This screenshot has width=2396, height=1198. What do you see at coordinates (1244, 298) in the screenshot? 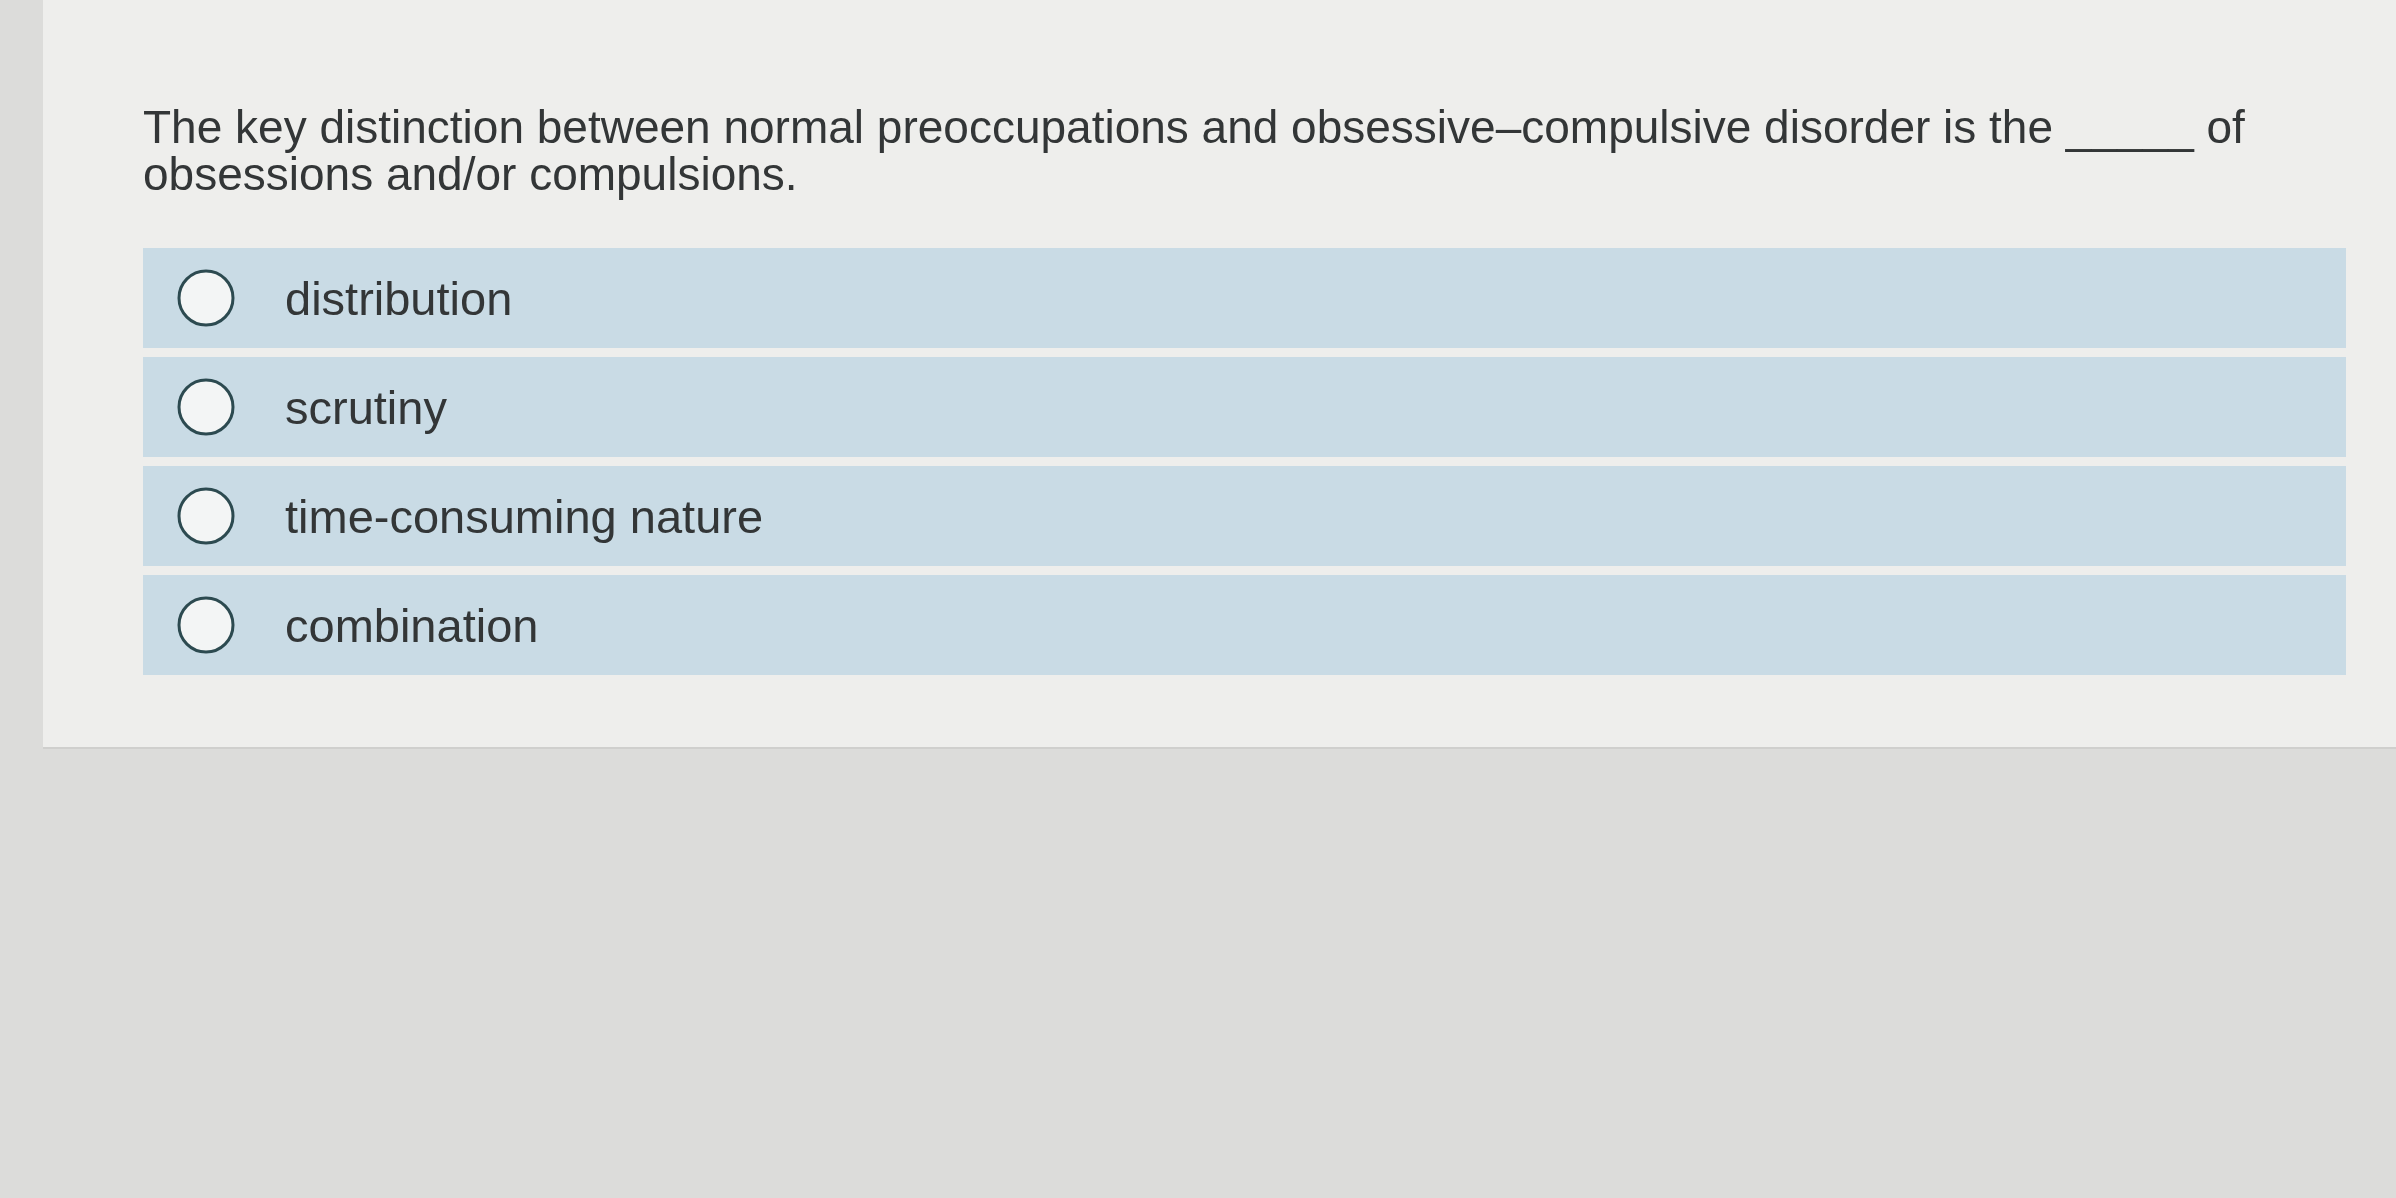
I see `answer-option: distribution` at bounding box center [1244, 298].